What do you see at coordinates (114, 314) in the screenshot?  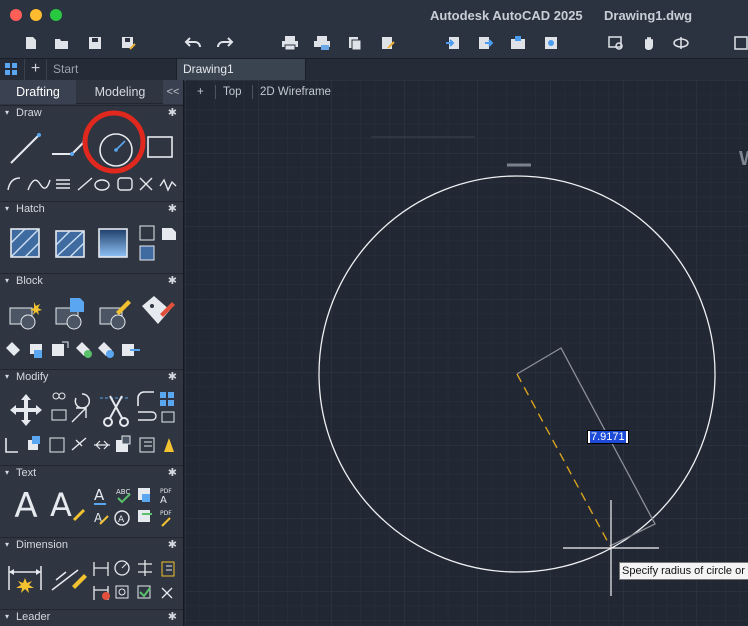 I see `edit-block-icon` at bounding box center [114, 314].